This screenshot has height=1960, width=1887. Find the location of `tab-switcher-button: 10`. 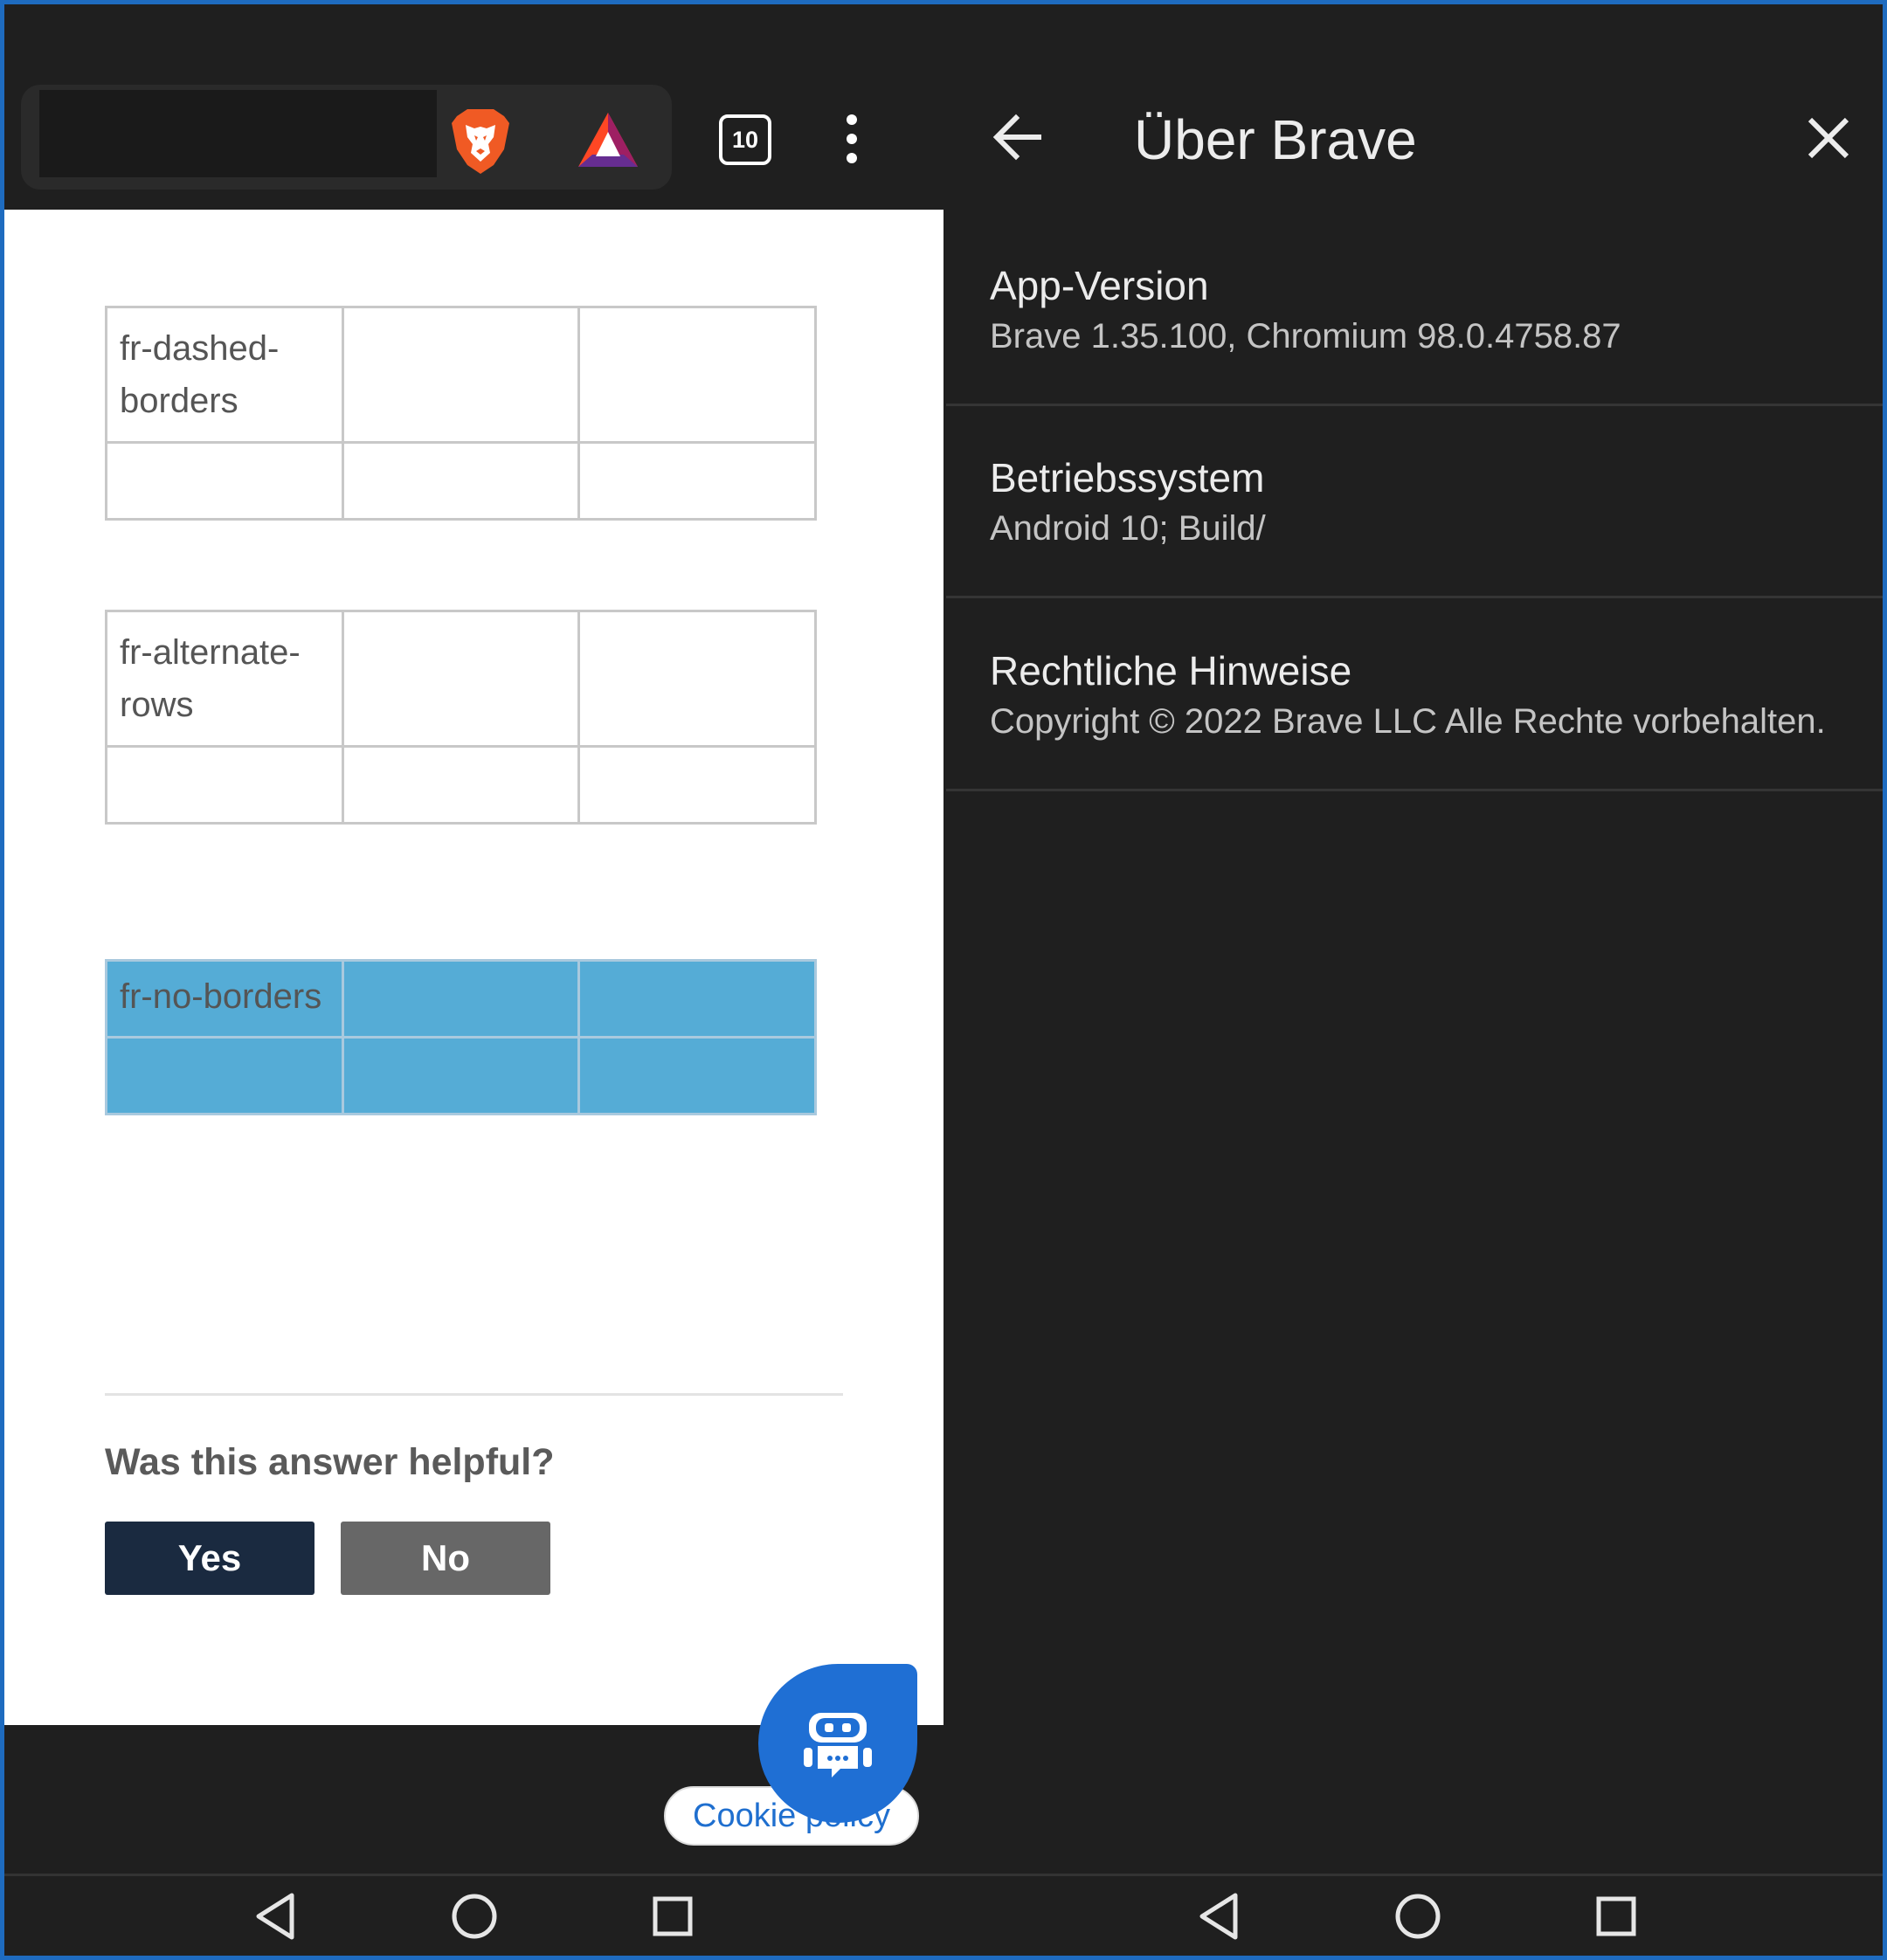

tab-switcher-button: 10 is located at coordinates (745, 139).